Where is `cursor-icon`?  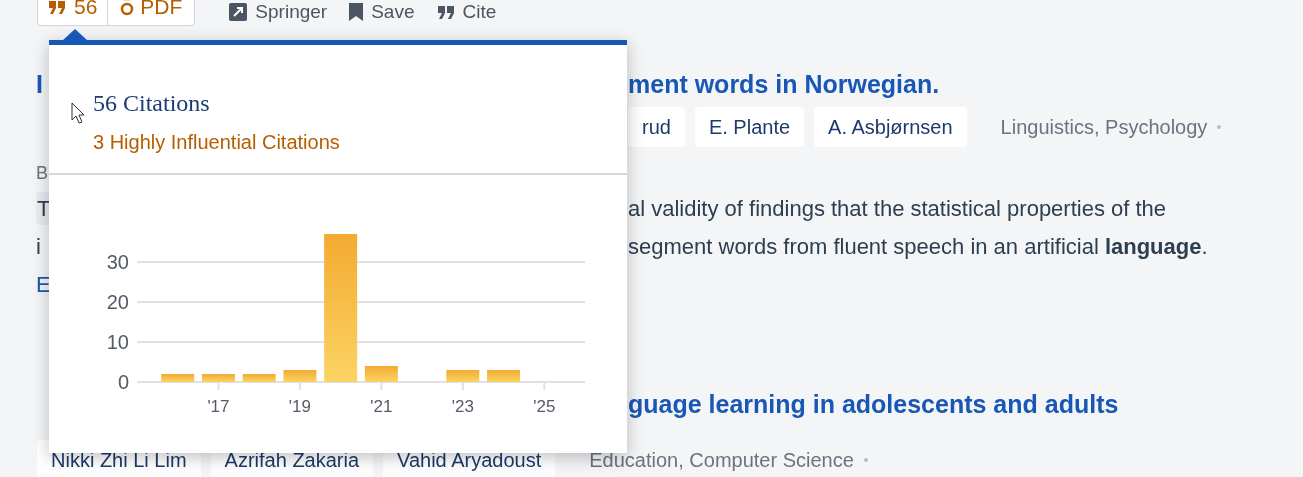 cursor-icon is located at coordinates (78, 113).